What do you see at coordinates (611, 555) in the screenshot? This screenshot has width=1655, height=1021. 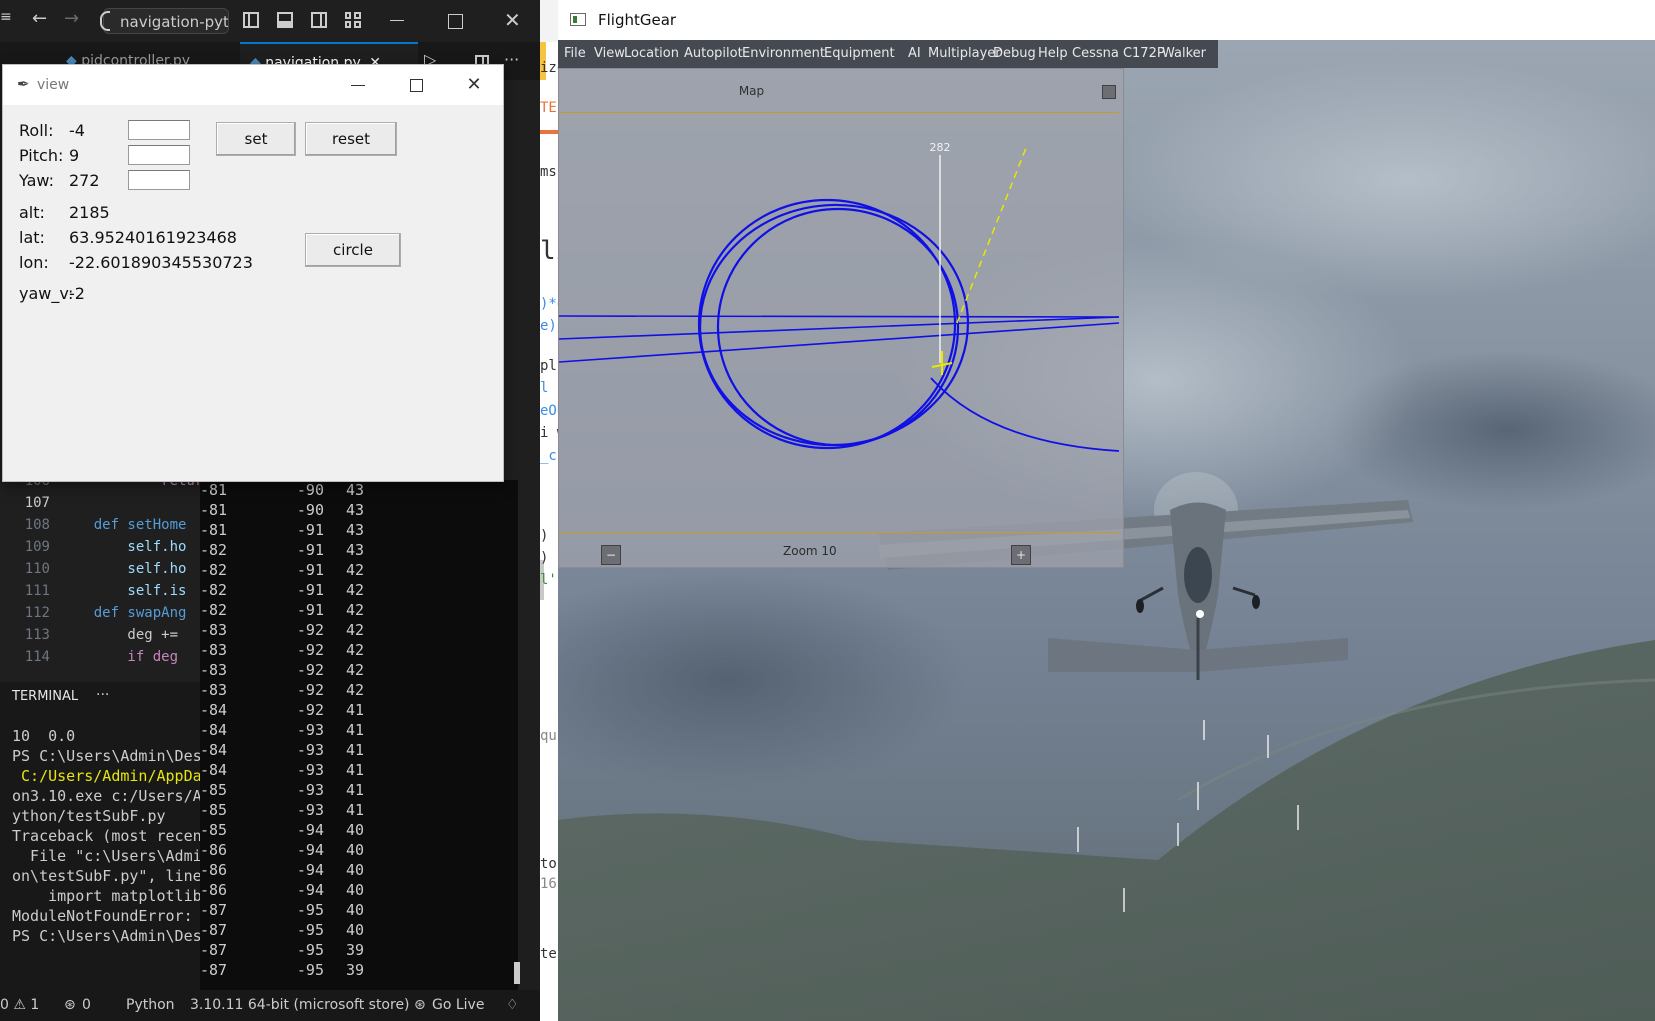 I see `zoom-out-button: −` at bounding box center [611, 555].